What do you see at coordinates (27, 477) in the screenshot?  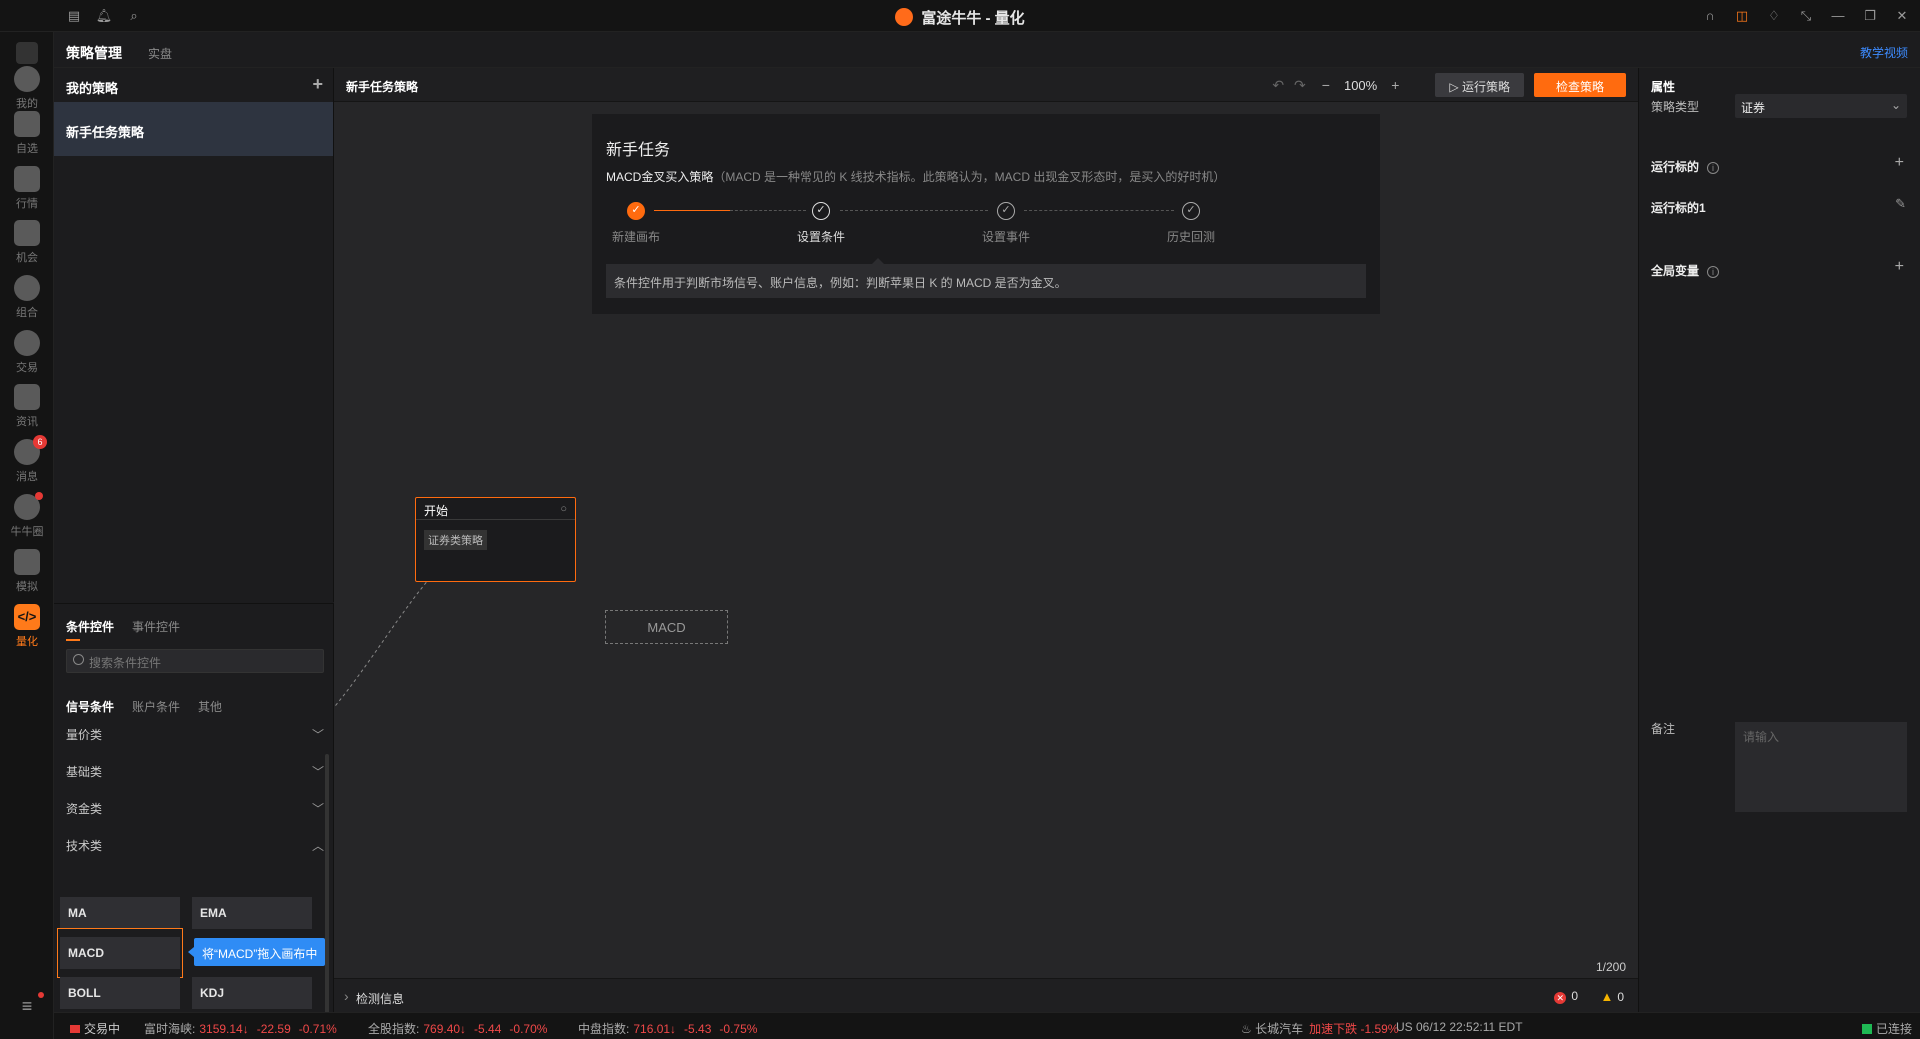 I see `nav-label: 消息` at bounding box center [27, 477].